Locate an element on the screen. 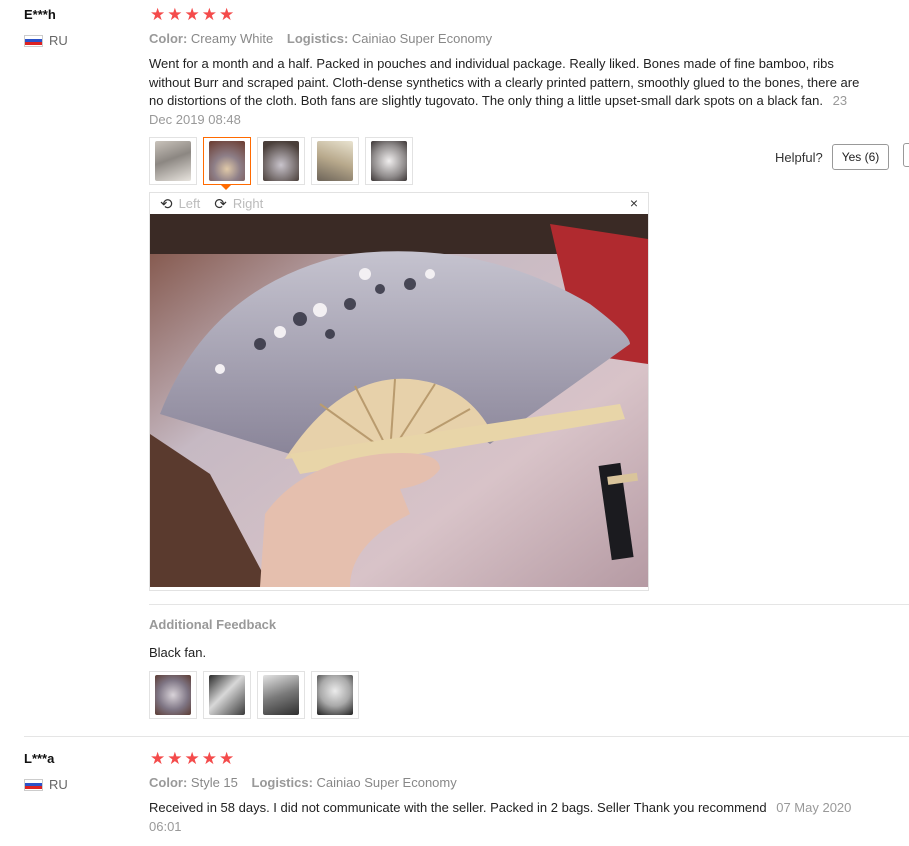 This screenshot has width=909, height=846. review-divider is located at coordinates (466, 736).